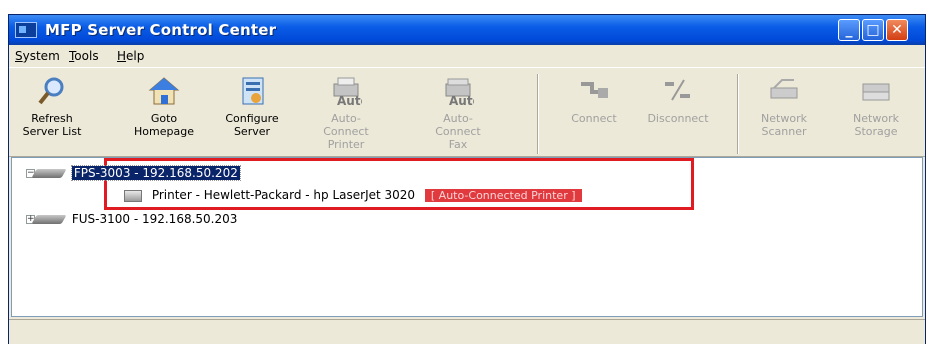  I want to click on menu-bar: System Tools Help, so click(467, 56).